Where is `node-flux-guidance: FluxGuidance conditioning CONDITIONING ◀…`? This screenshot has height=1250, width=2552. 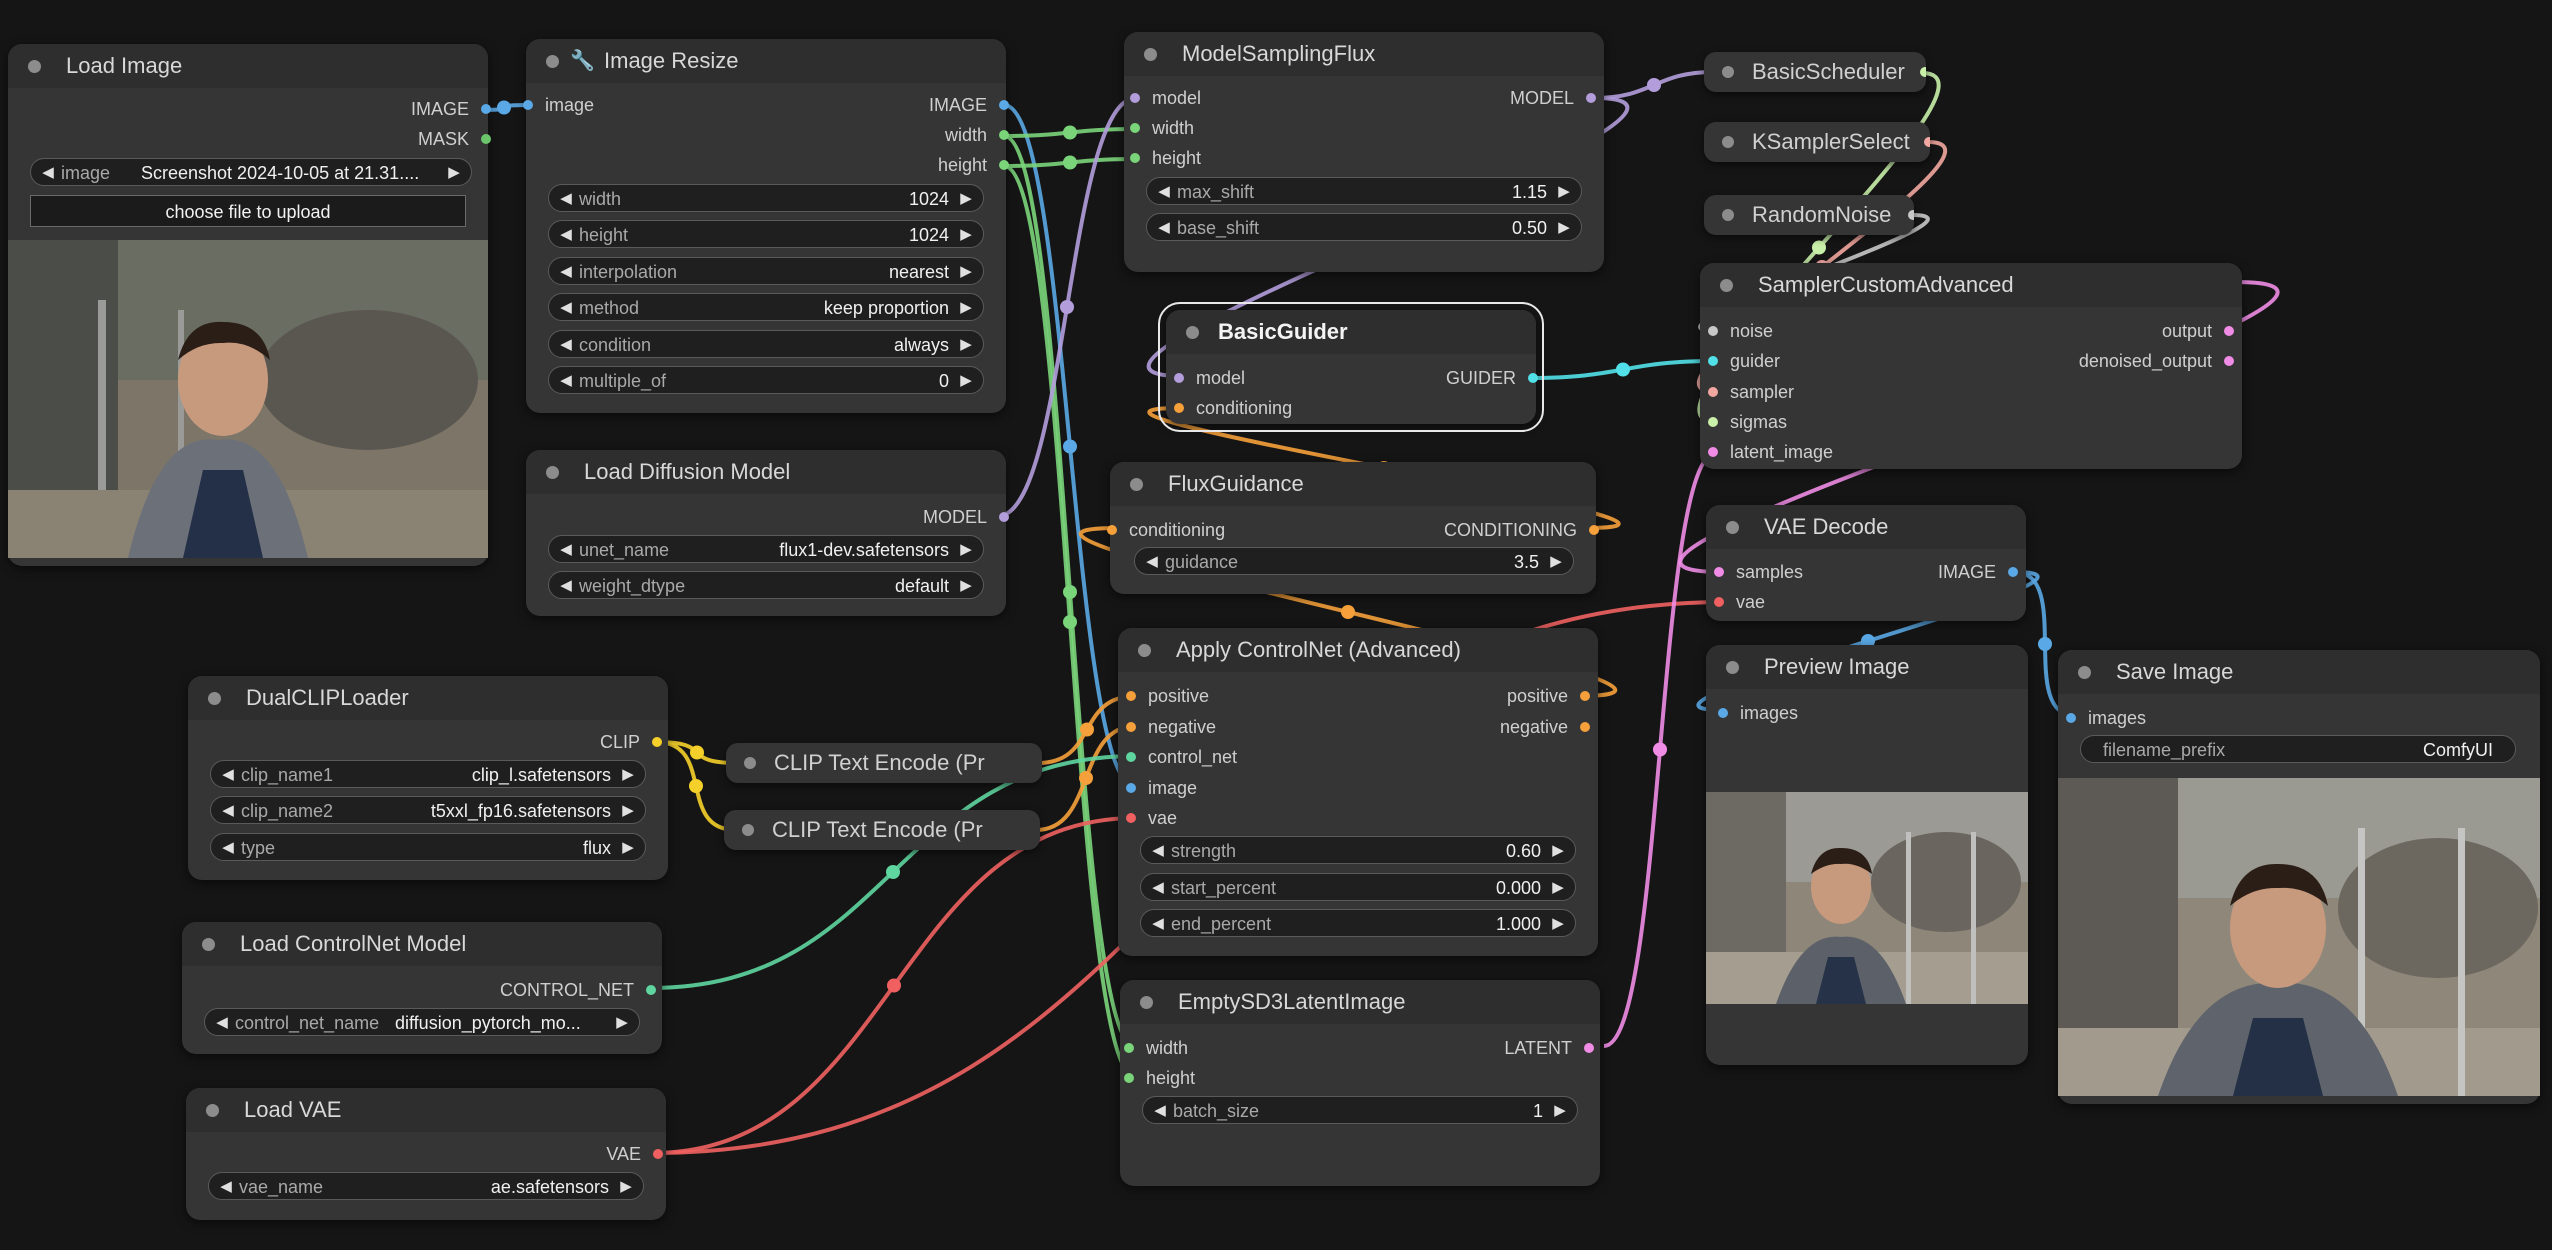
node-flux-guidance: FluxGuidance conditioning CONDITIONING ◀… is located at coordinates (1353, 528).